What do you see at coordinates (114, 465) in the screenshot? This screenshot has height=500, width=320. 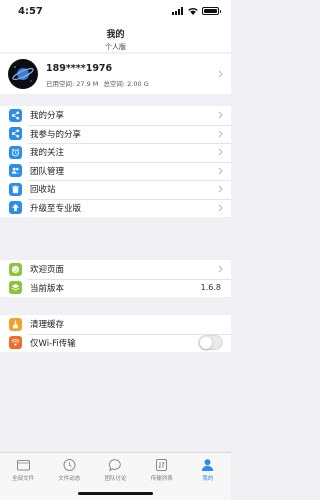 I see `chat-icon` at bounding box center [114, 465].